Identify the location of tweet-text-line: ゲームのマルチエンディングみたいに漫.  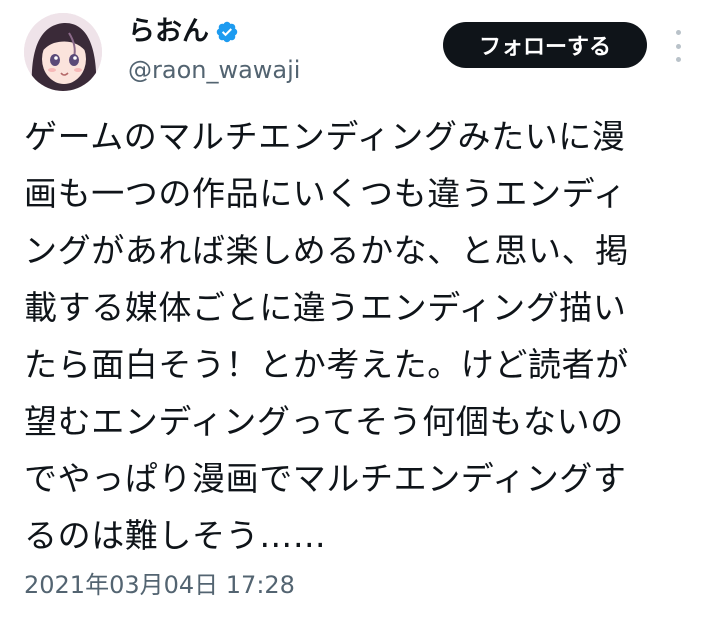
(325, 136).